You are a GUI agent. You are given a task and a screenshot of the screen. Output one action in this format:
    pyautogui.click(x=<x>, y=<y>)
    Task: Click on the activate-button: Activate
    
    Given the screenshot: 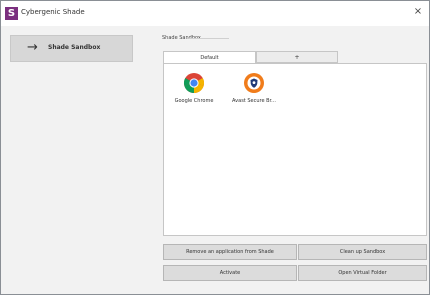 What is the action you would take?
    pyautogui.click(x=230, y=273)
    